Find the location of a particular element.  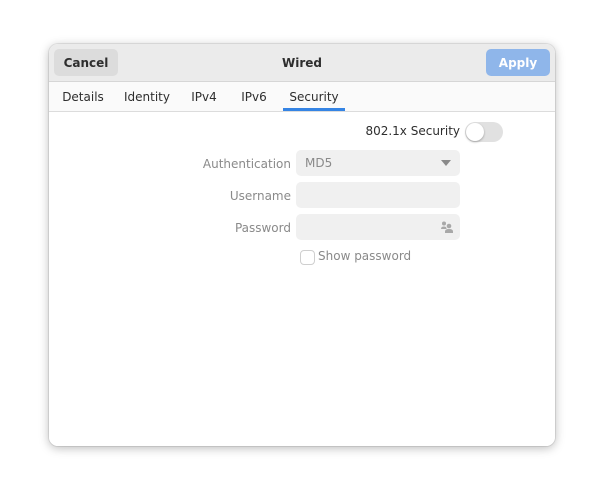

authentication-dropdown: MD5 is located at coordinates (378, 163).